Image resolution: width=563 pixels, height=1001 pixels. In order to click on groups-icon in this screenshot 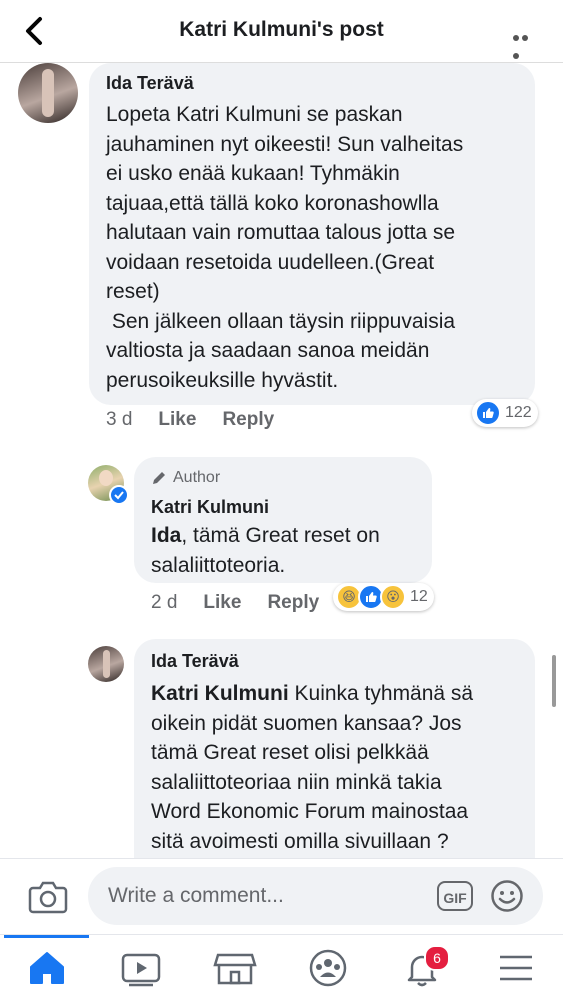, I will do `click(328, 968)`.